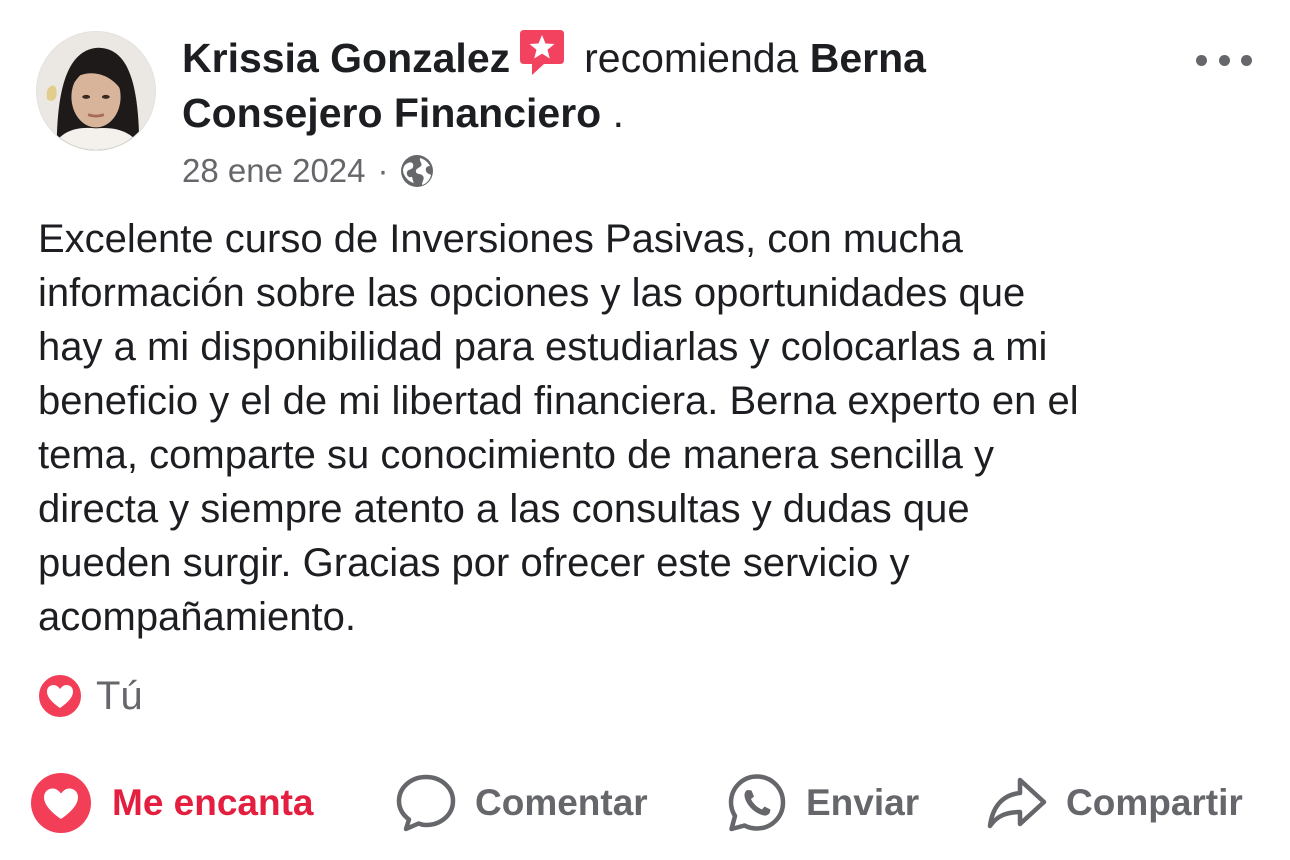  Describe the element at coordinates (561, 802) in the screenshot. I see `comment-label: Comentar` at that location.